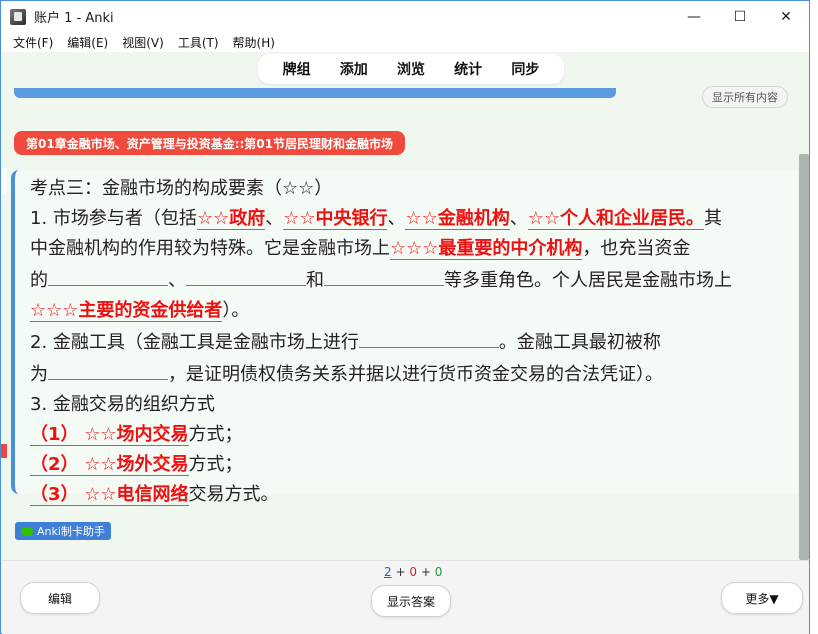 Image resolution: width=818 pixels, height=634 pixels. What do you see at coordinates (409, 342) in the screenshot?
I see `card-line-5: 2. 金融工具（金融工具是金融市场上进行 。金融工具最初被称` at bounding box center [409, 342].